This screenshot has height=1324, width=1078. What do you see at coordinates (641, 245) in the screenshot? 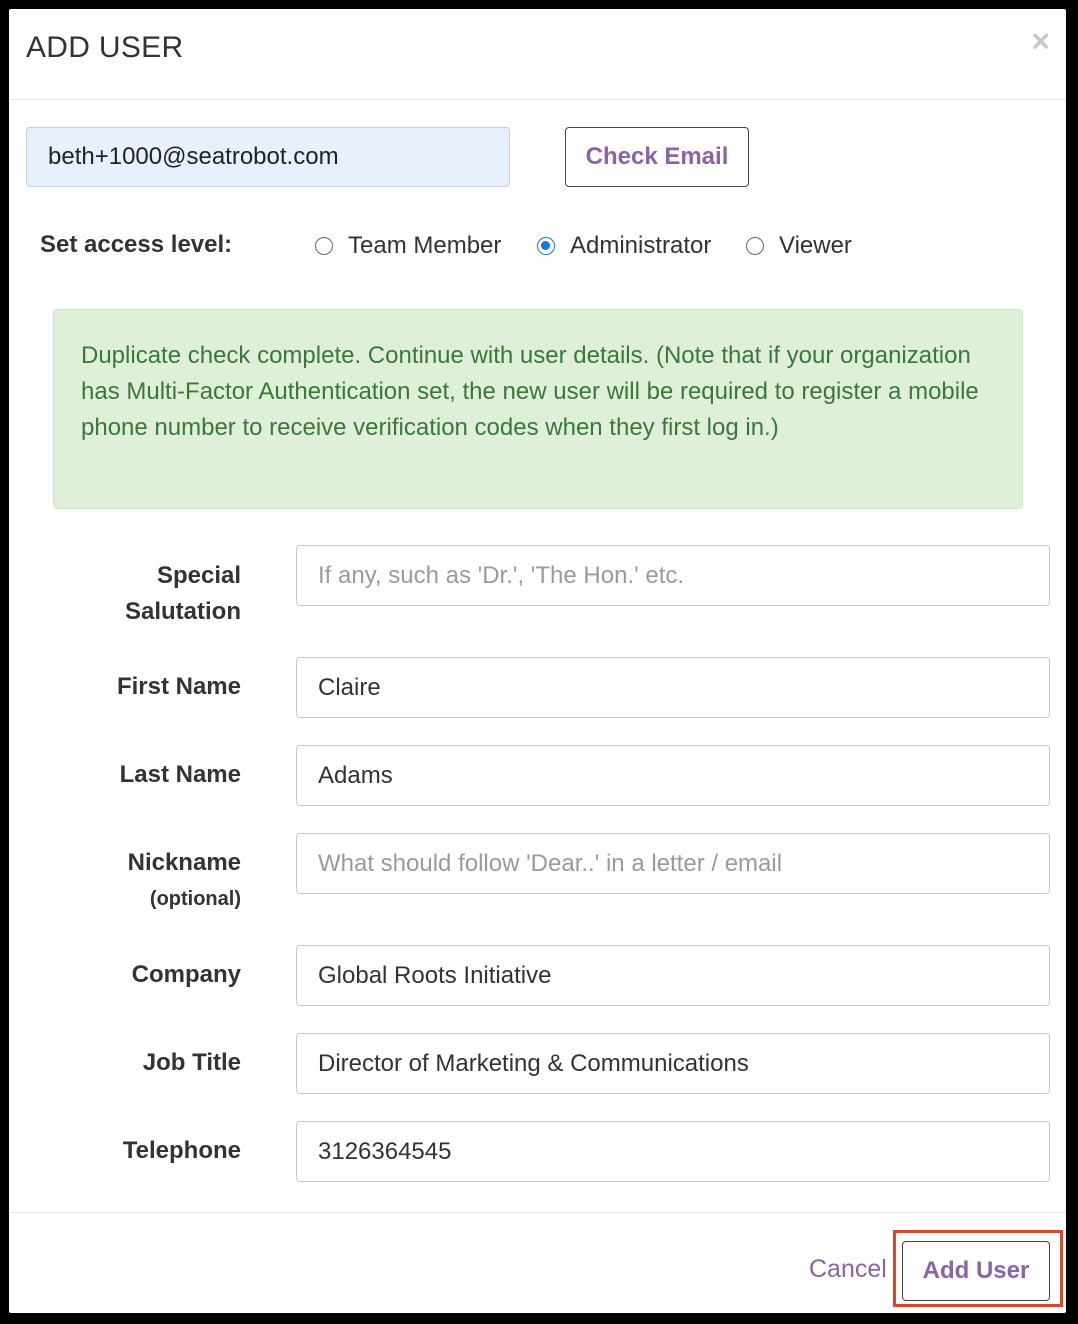
I see `radio-label-administrator: Administrator` at bounding box center [641, 245].